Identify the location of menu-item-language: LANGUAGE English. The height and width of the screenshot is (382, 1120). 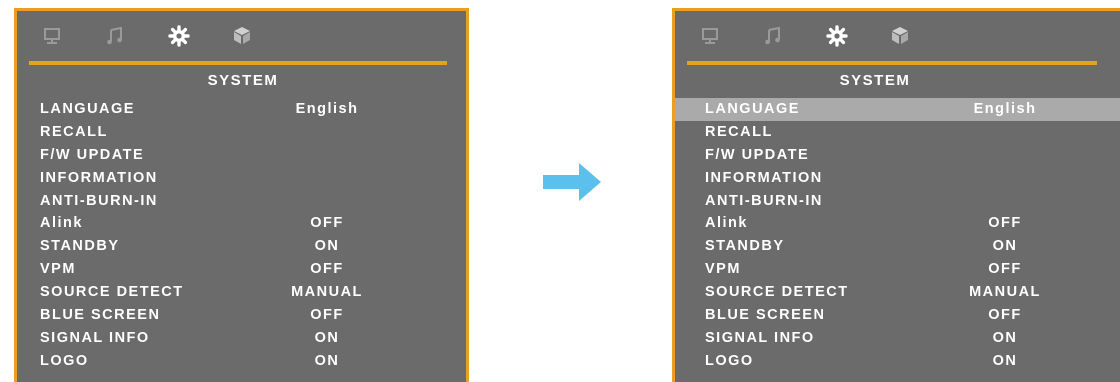
(241, 109).